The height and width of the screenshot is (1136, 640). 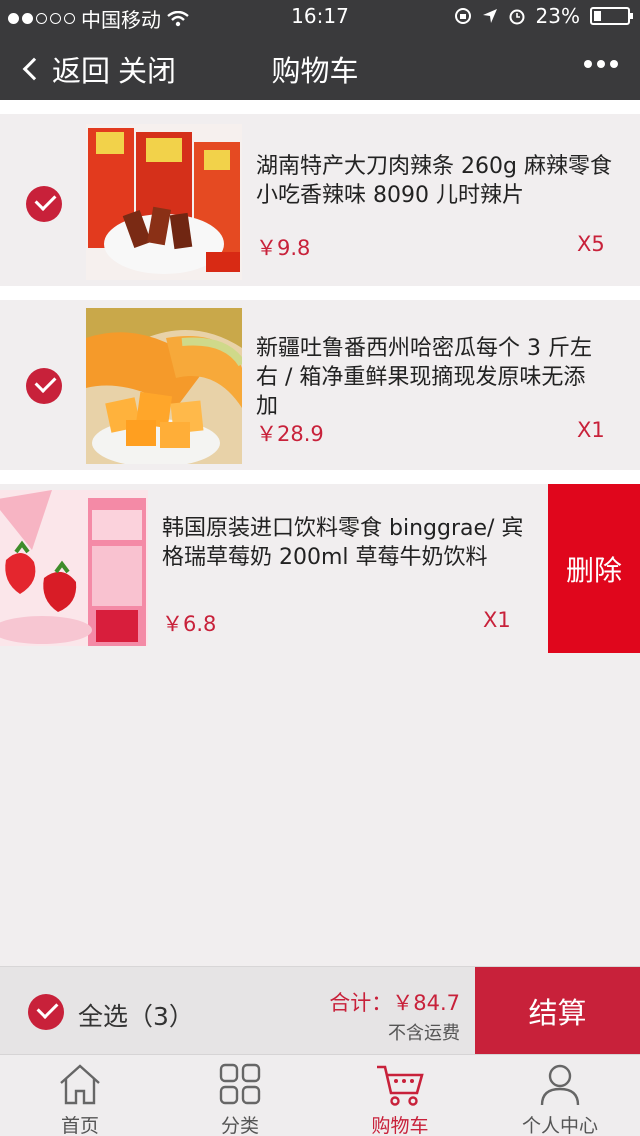 I want to click on item-price: ￥9.8, so click(x=283, y=248).